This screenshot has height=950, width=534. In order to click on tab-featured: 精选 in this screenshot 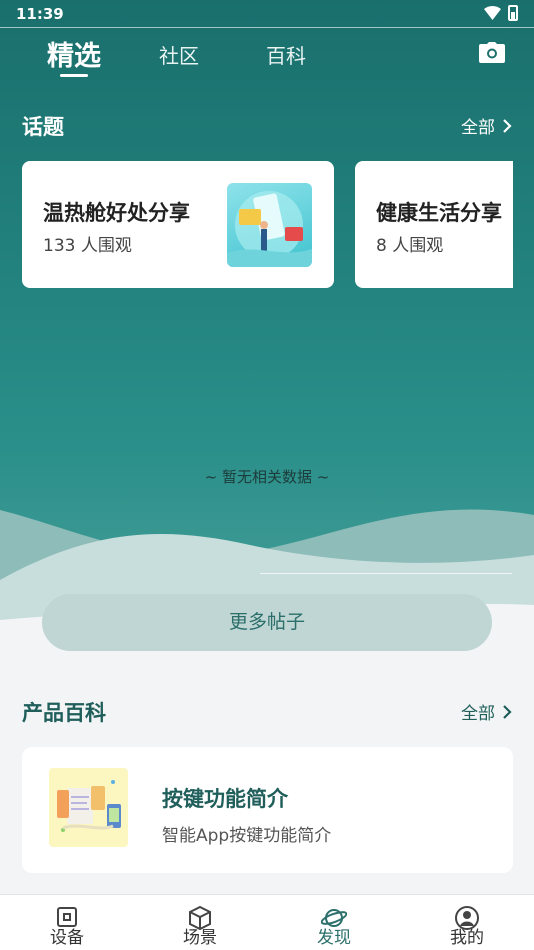, I will do `click(74, 53)`.